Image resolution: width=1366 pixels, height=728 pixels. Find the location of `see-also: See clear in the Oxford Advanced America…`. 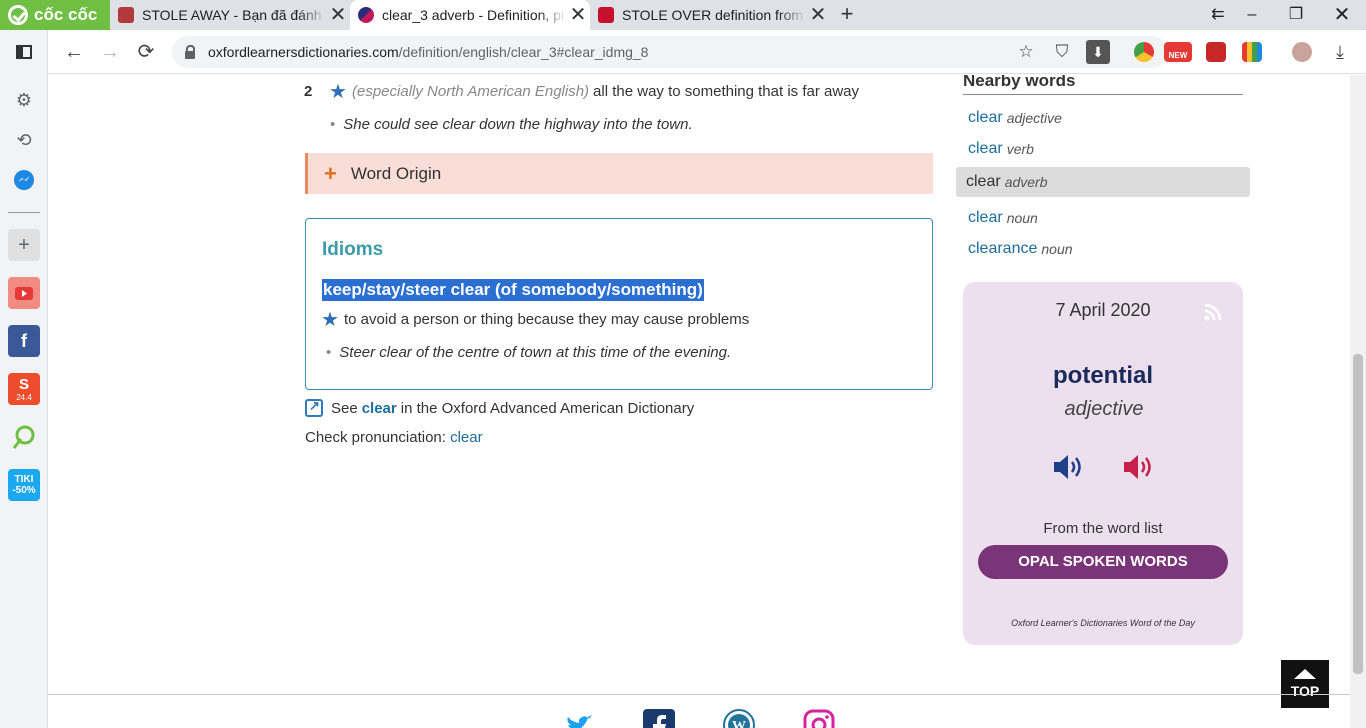

see-also: See clear in the Oxford Advanced America… is located at coordinates (500, 407).